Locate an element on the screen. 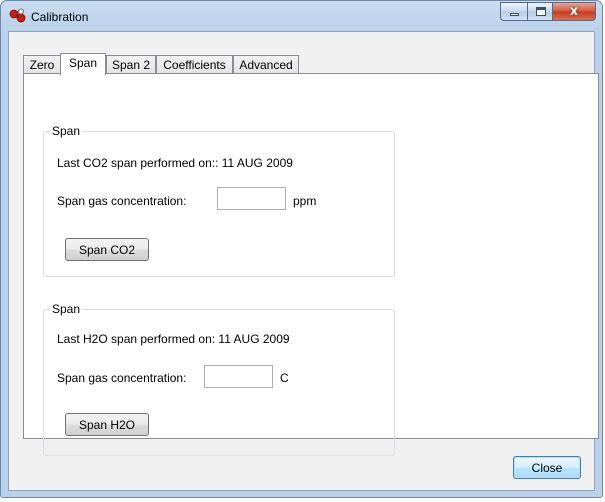 This screenshot has width=605, height=502. minimize-icon is located at coordinates (514, 14).